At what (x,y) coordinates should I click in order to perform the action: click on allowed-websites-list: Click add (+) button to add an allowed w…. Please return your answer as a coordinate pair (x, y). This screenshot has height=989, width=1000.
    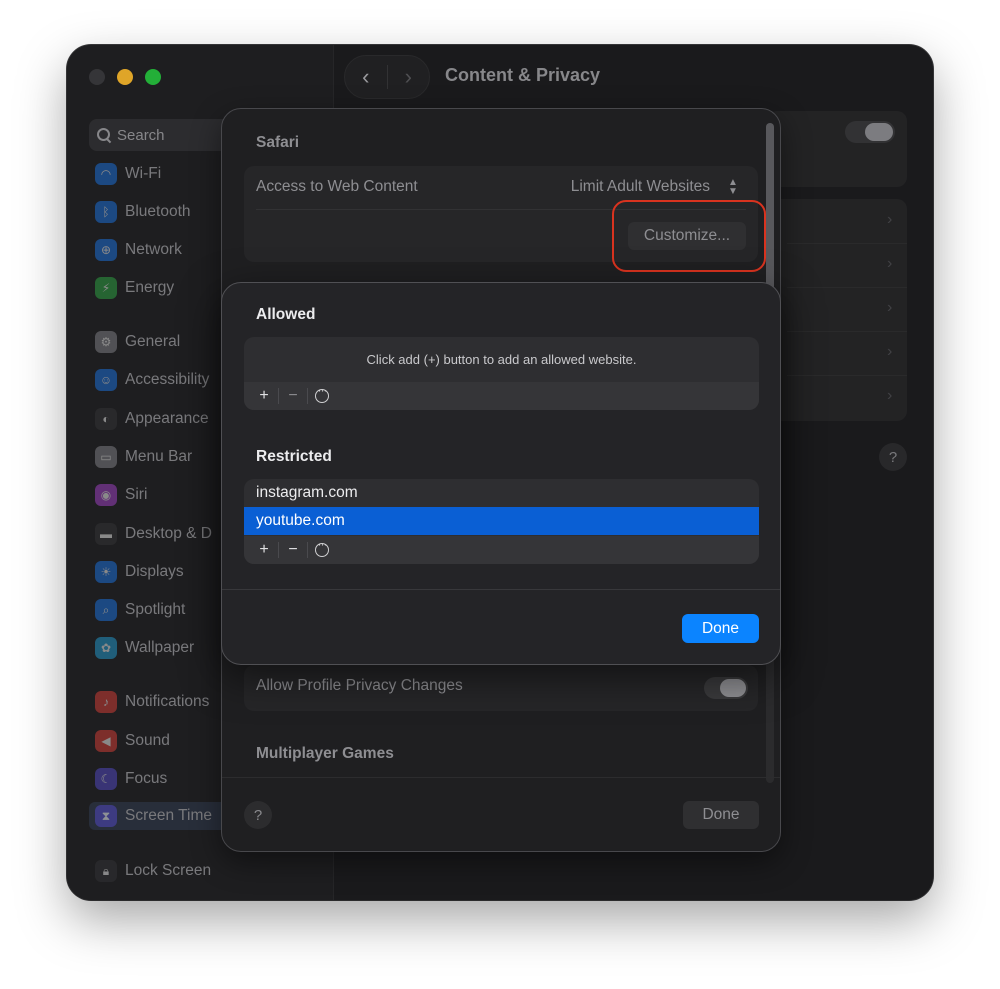
    Looking at the image, I should click on (501, 373).